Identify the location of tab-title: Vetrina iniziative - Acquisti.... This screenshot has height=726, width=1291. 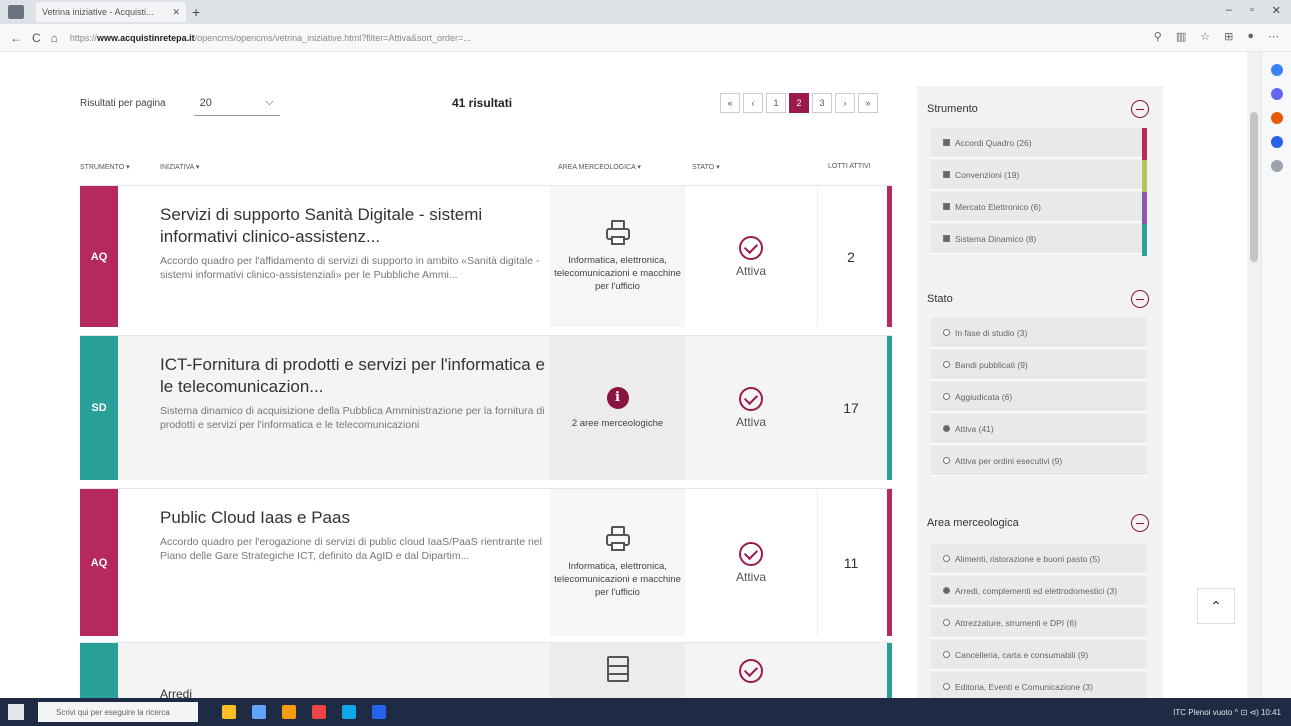
(98, 12).